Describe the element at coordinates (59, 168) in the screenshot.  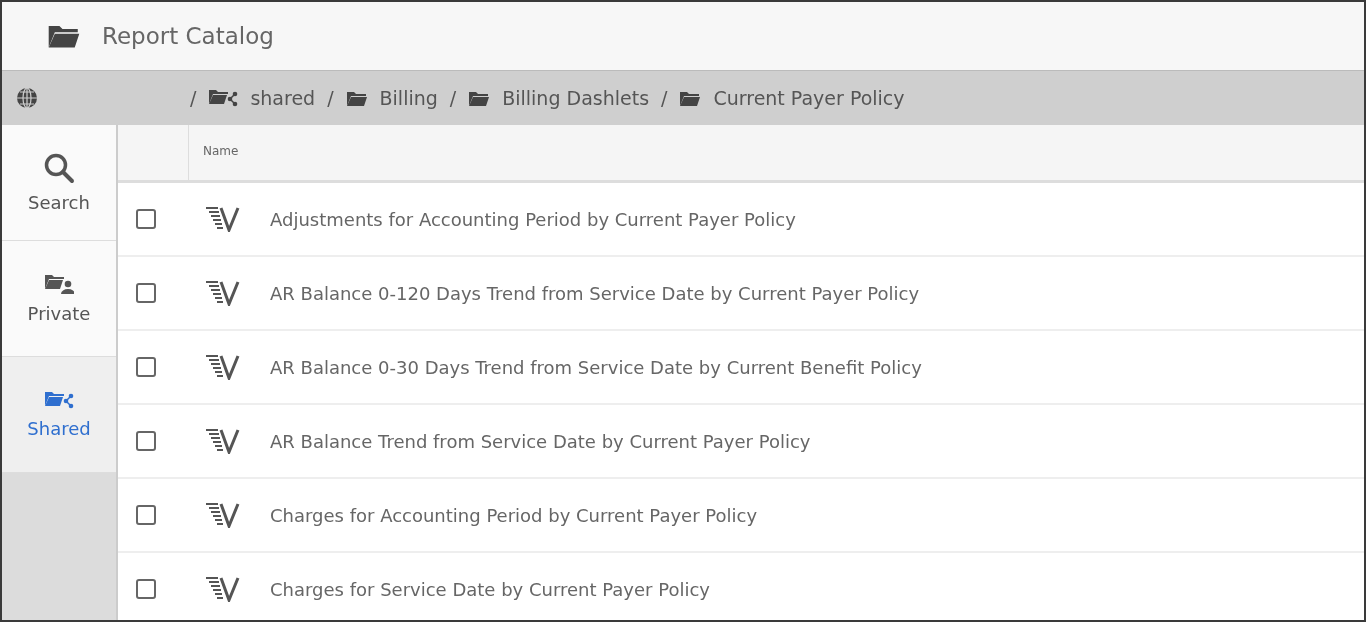
I see `search-icon` at that location.